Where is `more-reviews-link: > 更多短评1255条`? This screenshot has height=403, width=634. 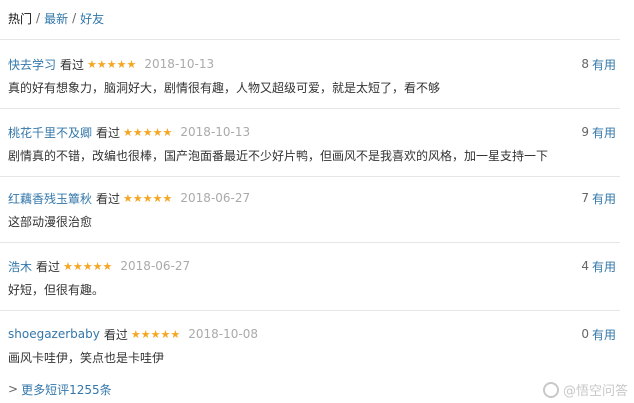 more-reviews-link: > 更多短评1255条 is located at coordinates (60, 389).